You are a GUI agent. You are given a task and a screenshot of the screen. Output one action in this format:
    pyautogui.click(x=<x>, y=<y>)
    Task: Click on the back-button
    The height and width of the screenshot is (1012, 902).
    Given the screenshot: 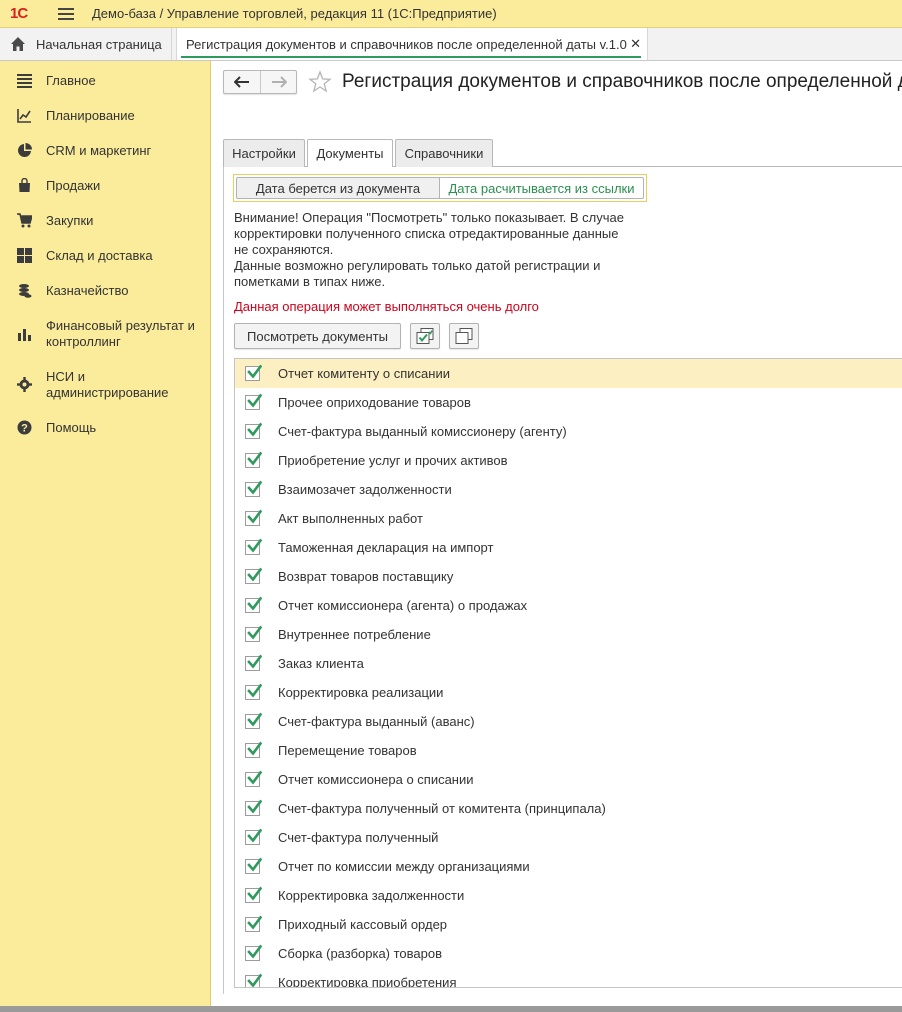 What is the action you would take?
    pyautogui.click(x=242, y=82)
    